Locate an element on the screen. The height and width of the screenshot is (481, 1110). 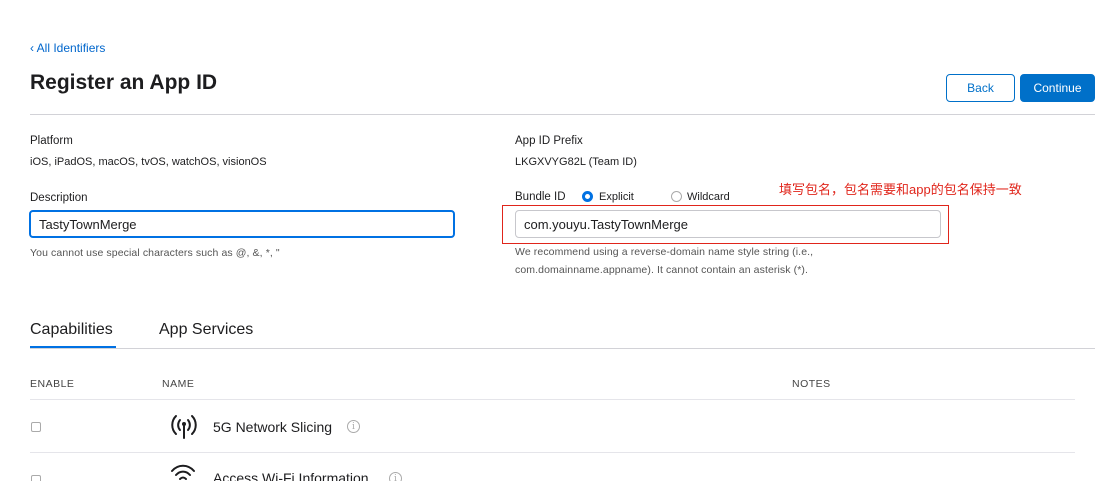
annotation-note: 填写包名，包名需要和app的包名保持一致 is located at coordinates (900, 189).